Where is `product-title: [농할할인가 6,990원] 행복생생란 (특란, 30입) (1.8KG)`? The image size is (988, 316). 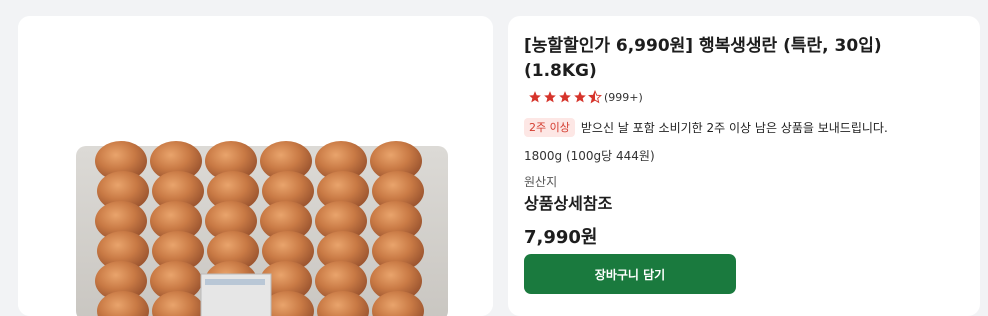 product-title: [농할할인가 6,990원] 행복생생란 (특란, 30입) (1.8KG) is located at coordinates (703, 58).